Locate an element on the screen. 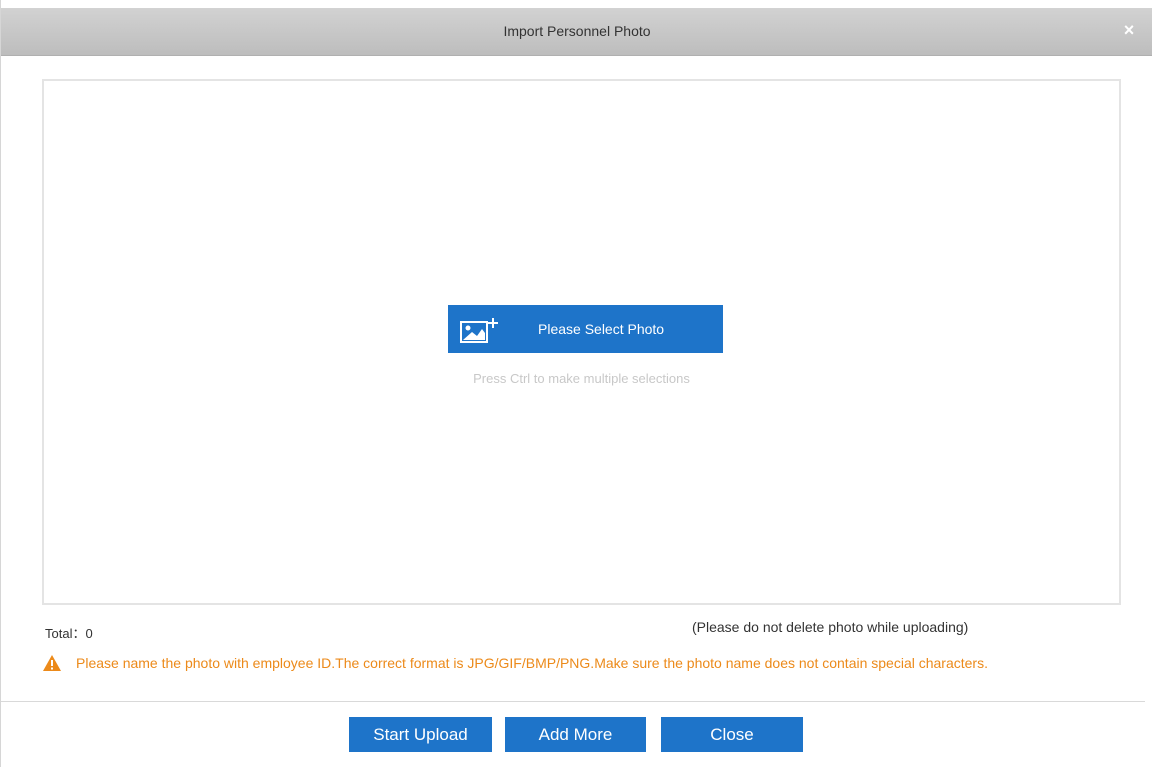 This screenshot has height=767, width=1152. footer-divider is located at coordinates (573, 701).